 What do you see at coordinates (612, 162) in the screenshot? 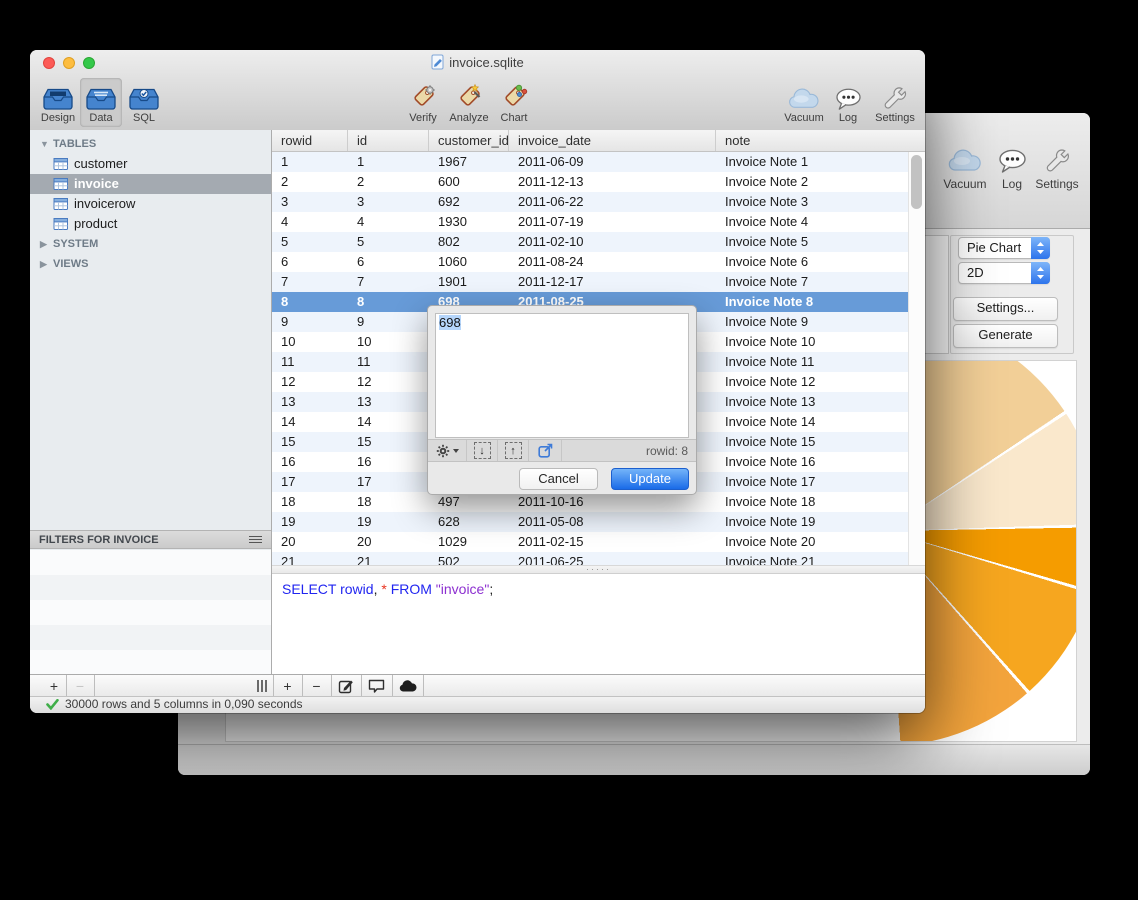
I see `cell-invoice-date: 2011-06-09` at bounding box center [612, 162].